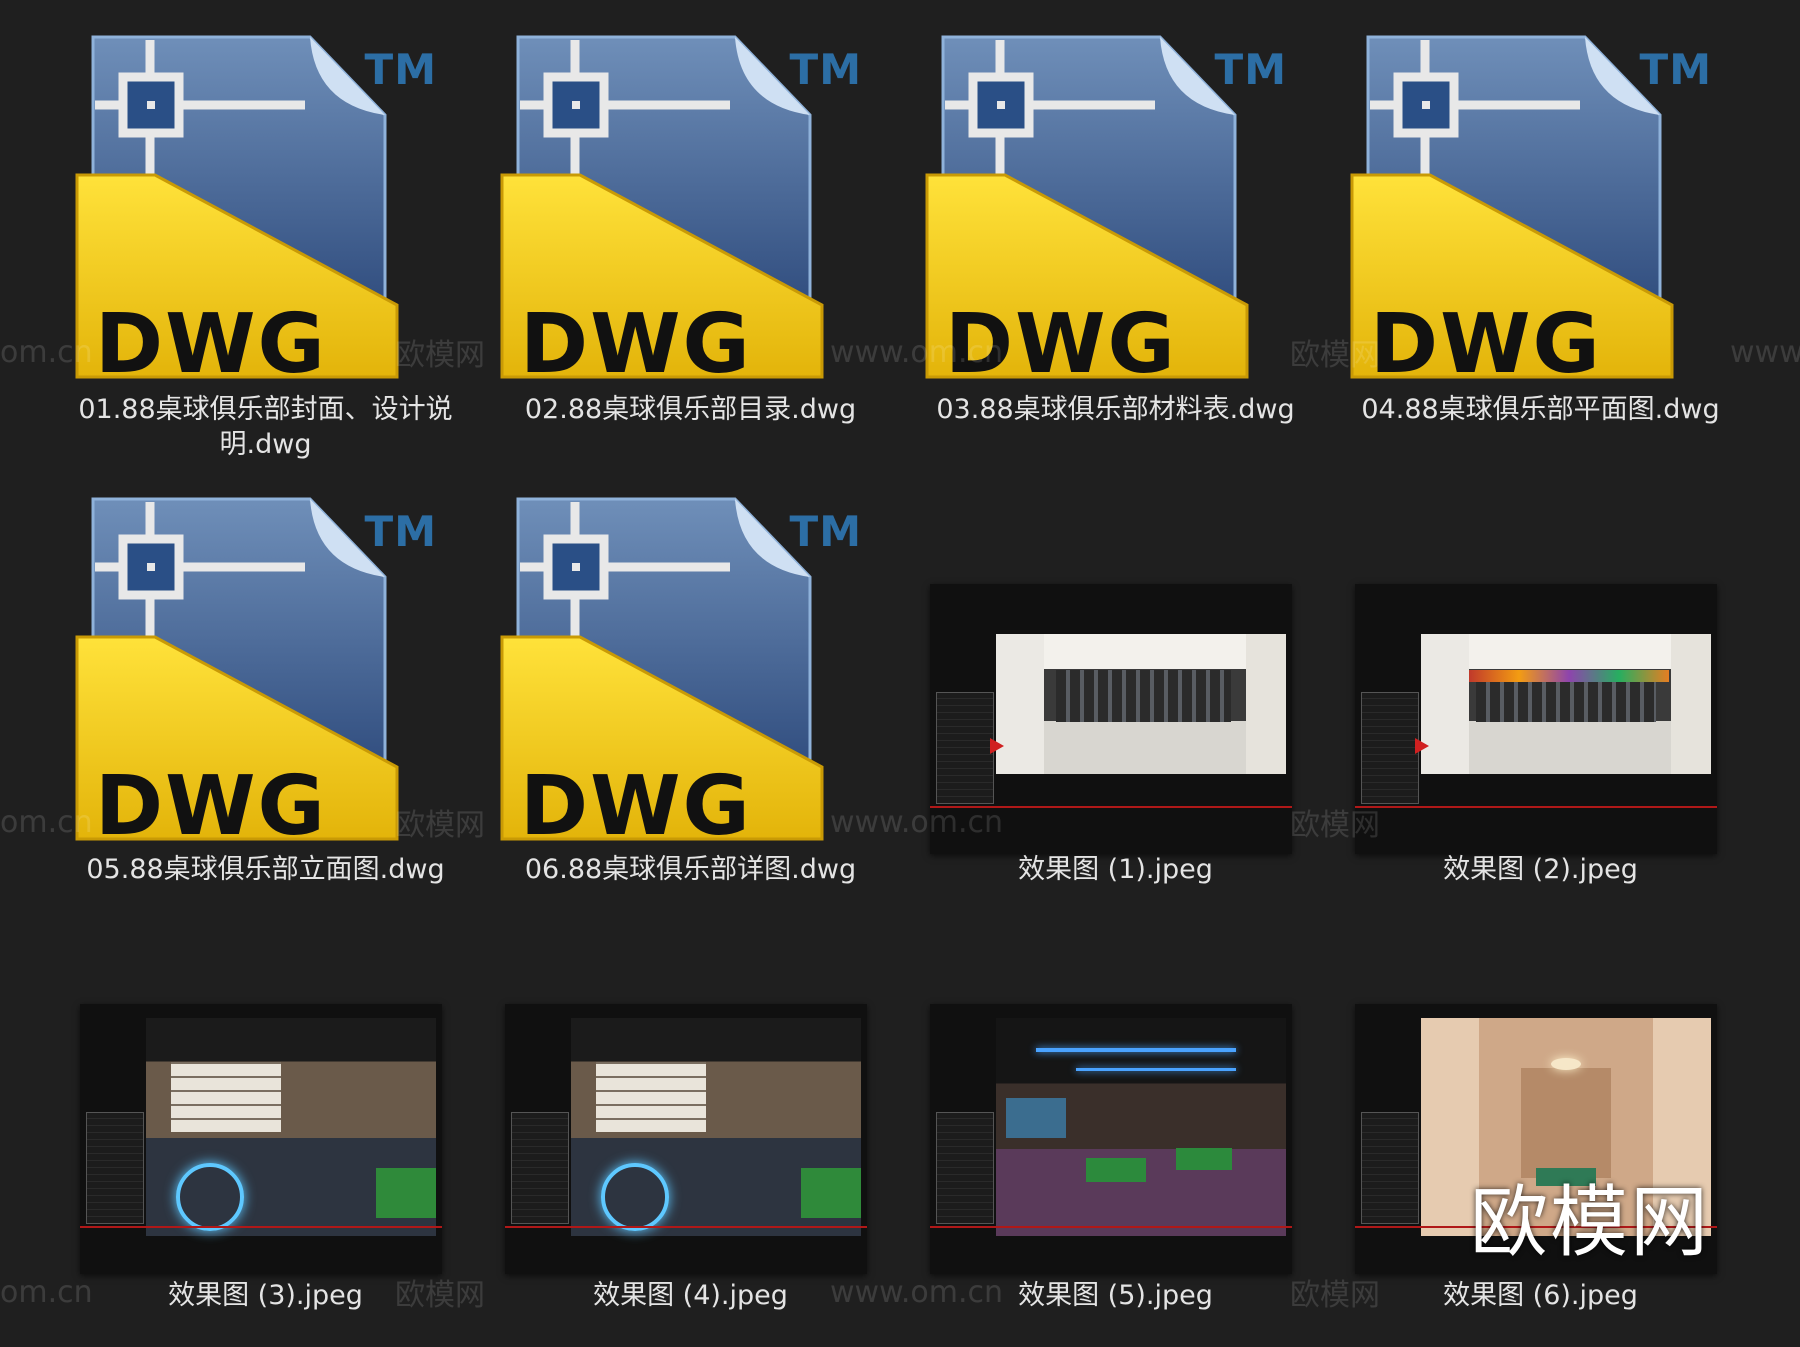  I want to click on file-item: TM DWG 06.88桌球俱乐部详图.dwg, so click(690, 682).